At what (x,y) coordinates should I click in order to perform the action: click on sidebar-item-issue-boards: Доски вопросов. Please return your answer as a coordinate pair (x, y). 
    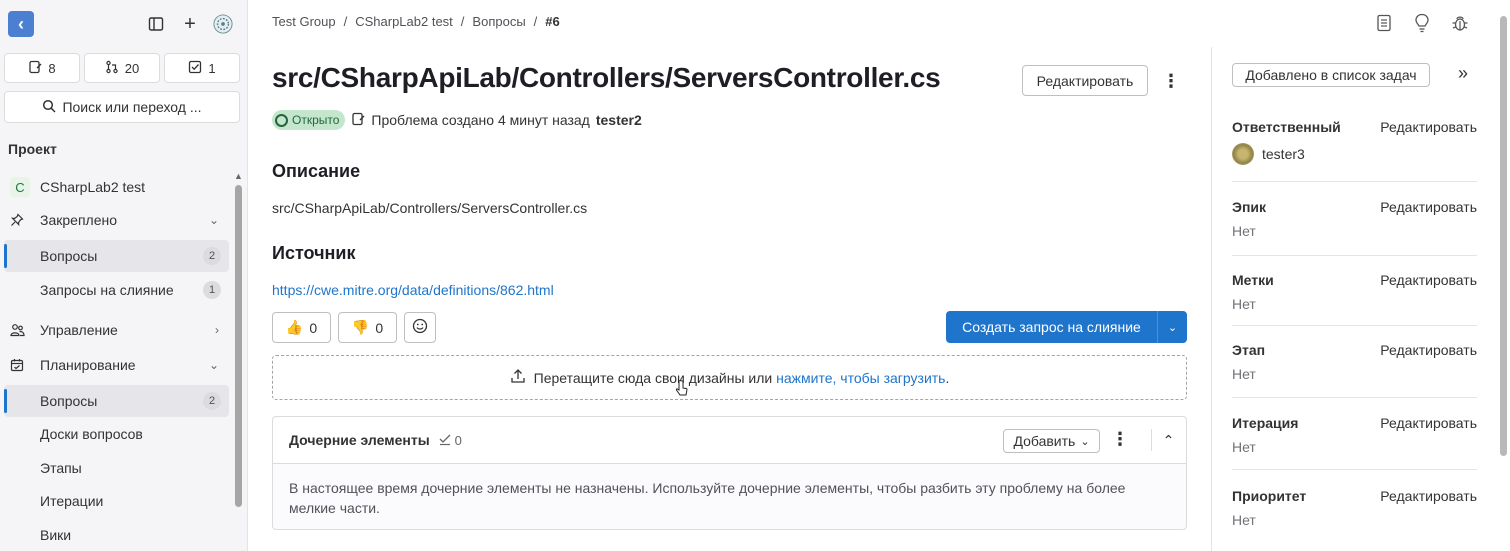
    Looking at the image, I should click on (116, 434).